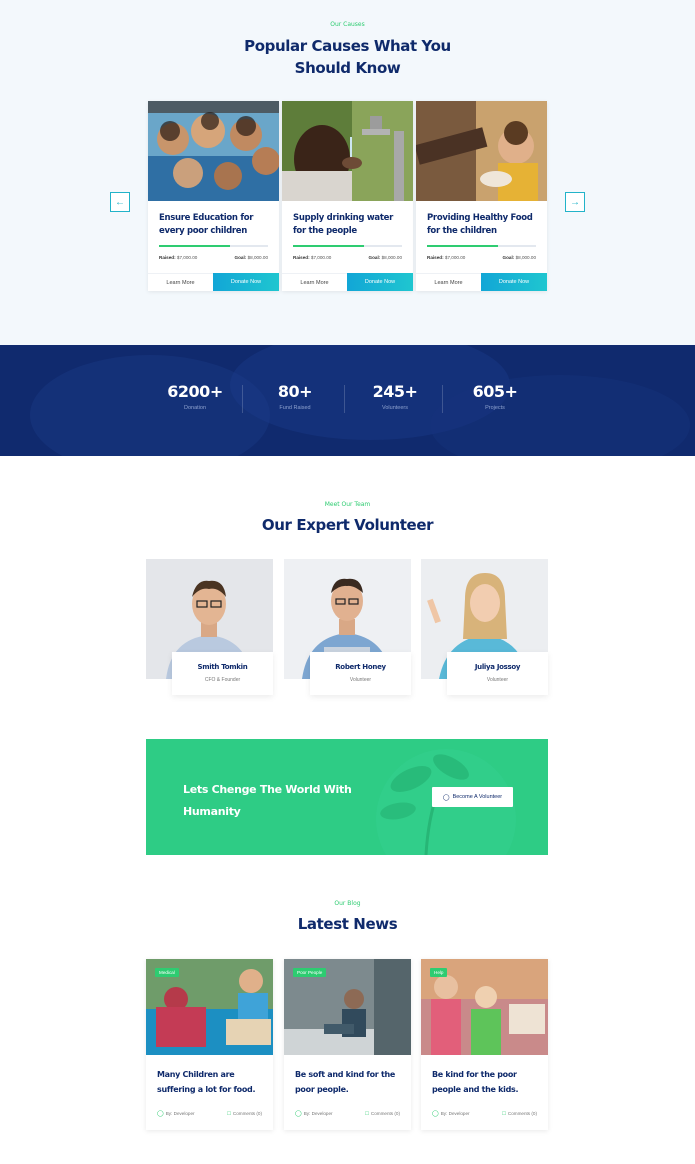  I want to click on donation-progress-bar, so click(213, 246).